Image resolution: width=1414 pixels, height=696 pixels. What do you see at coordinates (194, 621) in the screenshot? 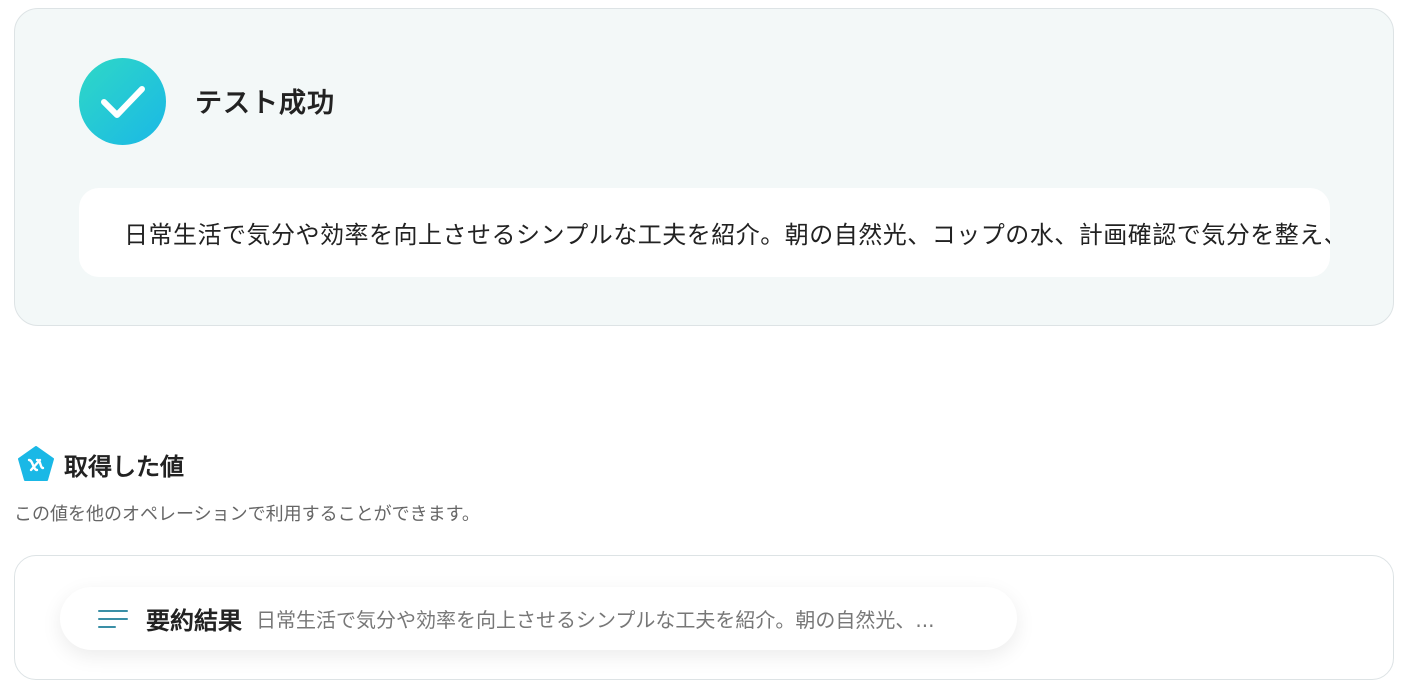
I see `value-item-label: 要約結果` at bounding box center [194, 621].